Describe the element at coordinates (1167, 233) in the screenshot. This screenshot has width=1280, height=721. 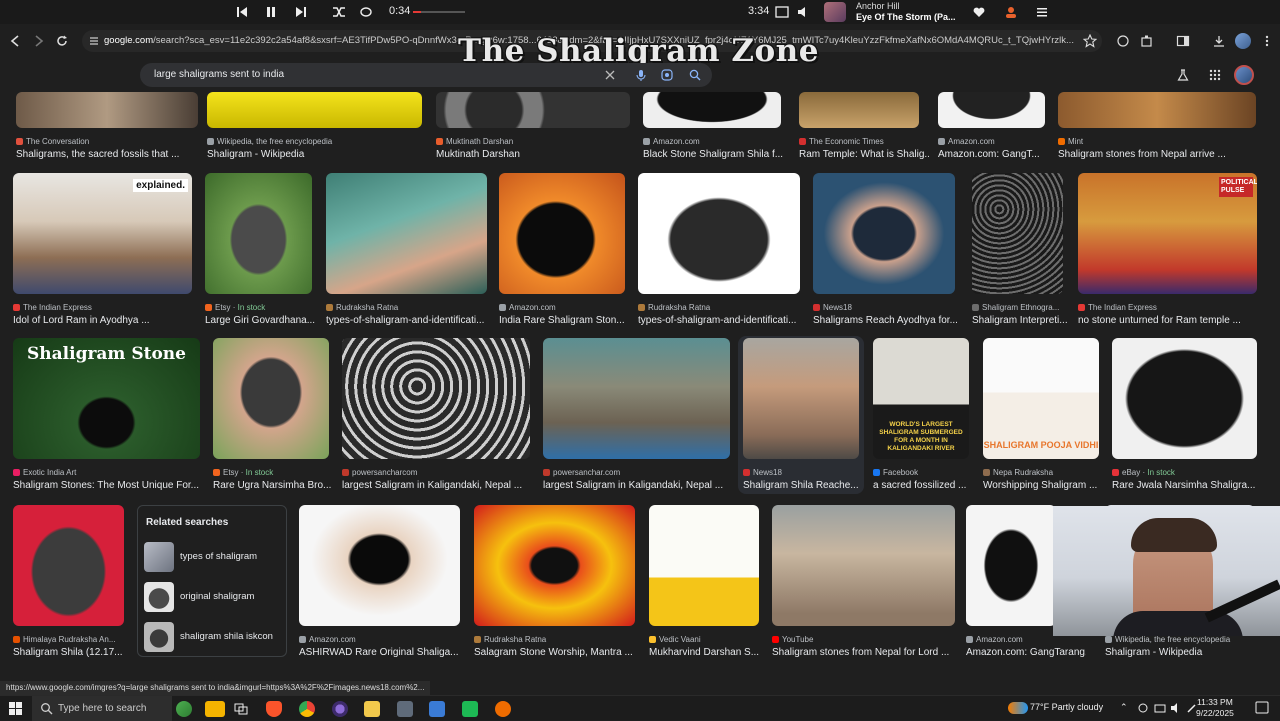
I see `result-thumbnail: POLITICAL PULSE` at that location.